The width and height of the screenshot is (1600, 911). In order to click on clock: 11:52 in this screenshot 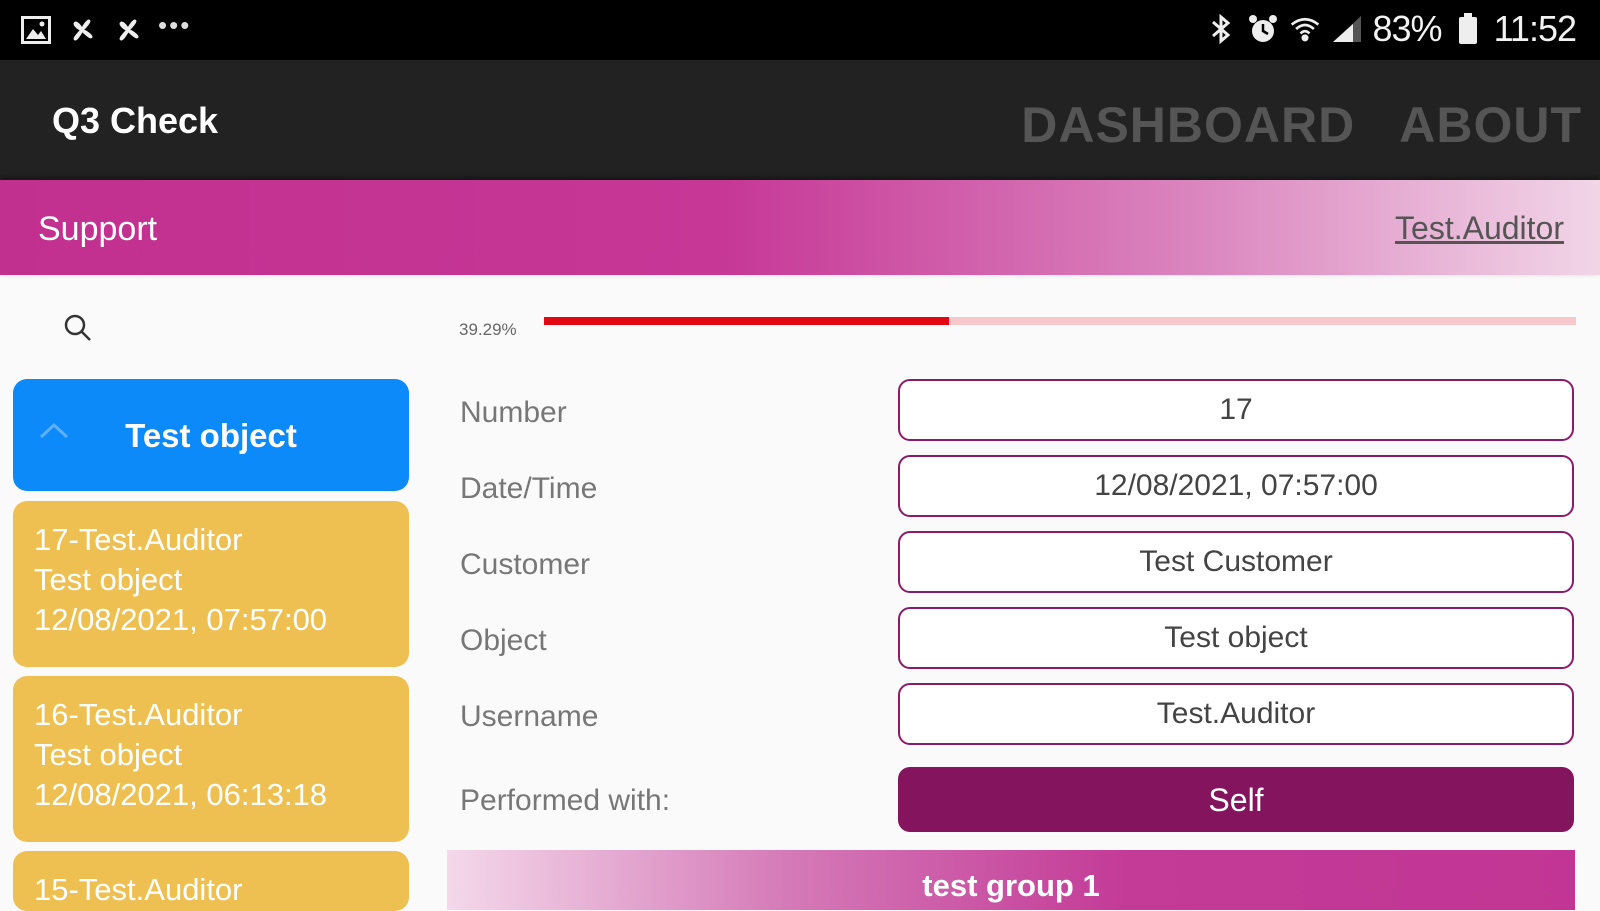, I will do `click(1535, 28)`.